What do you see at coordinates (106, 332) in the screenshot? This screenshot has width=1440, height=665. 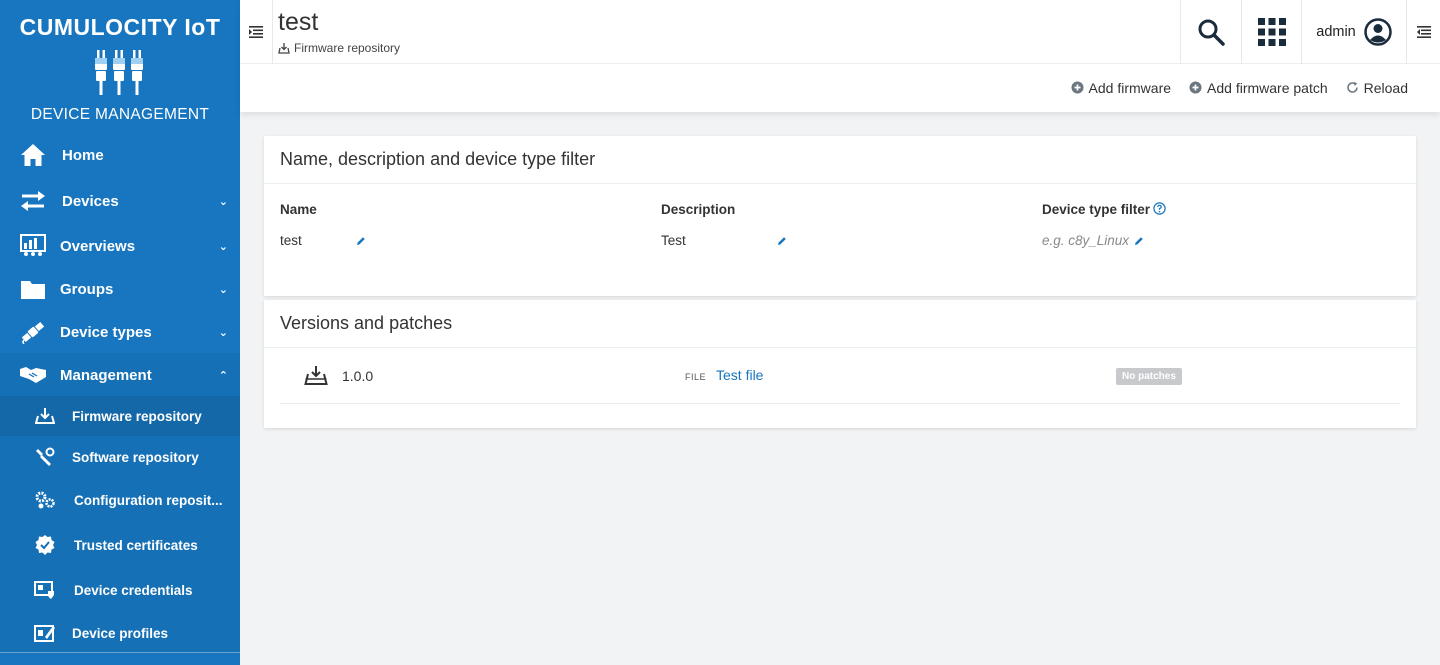 I see `nav-label-device-types: Device types` at bounding box center [106, 332].